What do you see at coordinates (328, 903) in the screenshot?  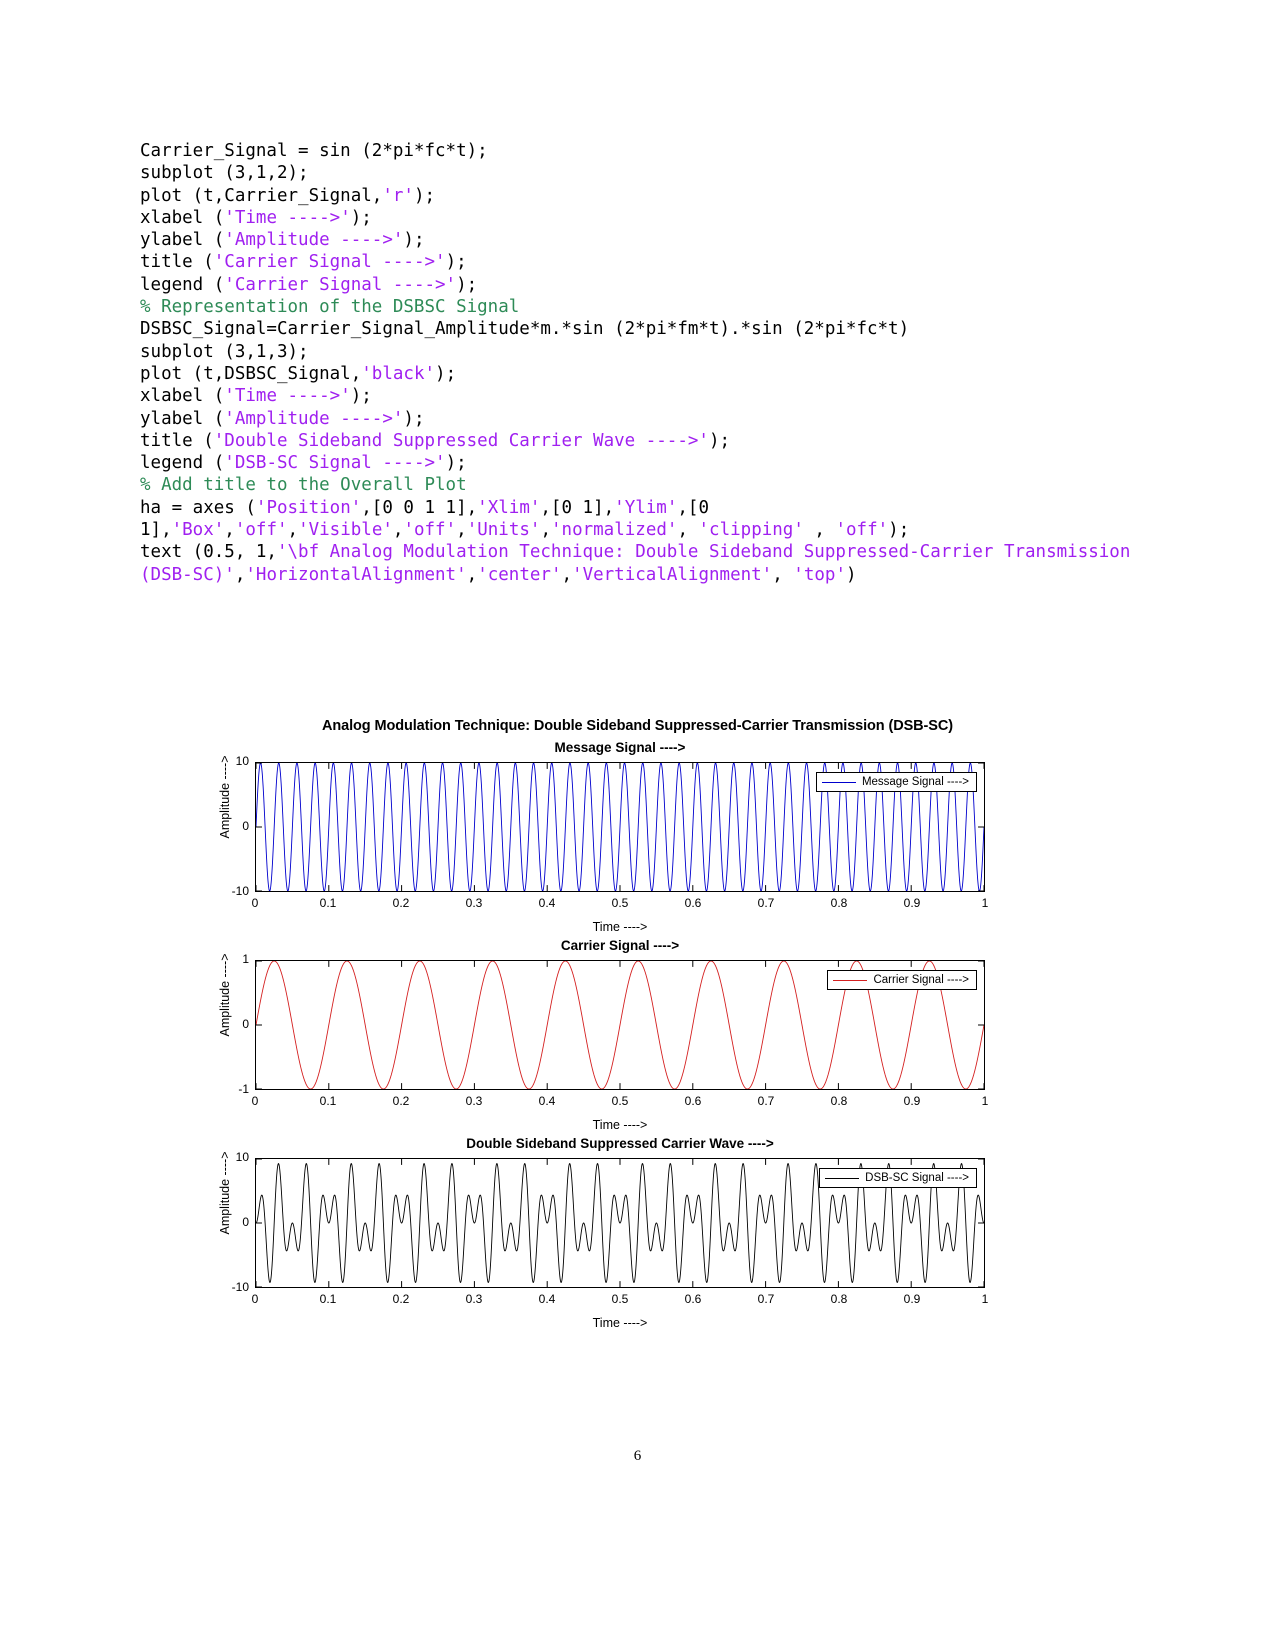 I see `x-tick-label: 0.1` at bounding box center [328, 903].